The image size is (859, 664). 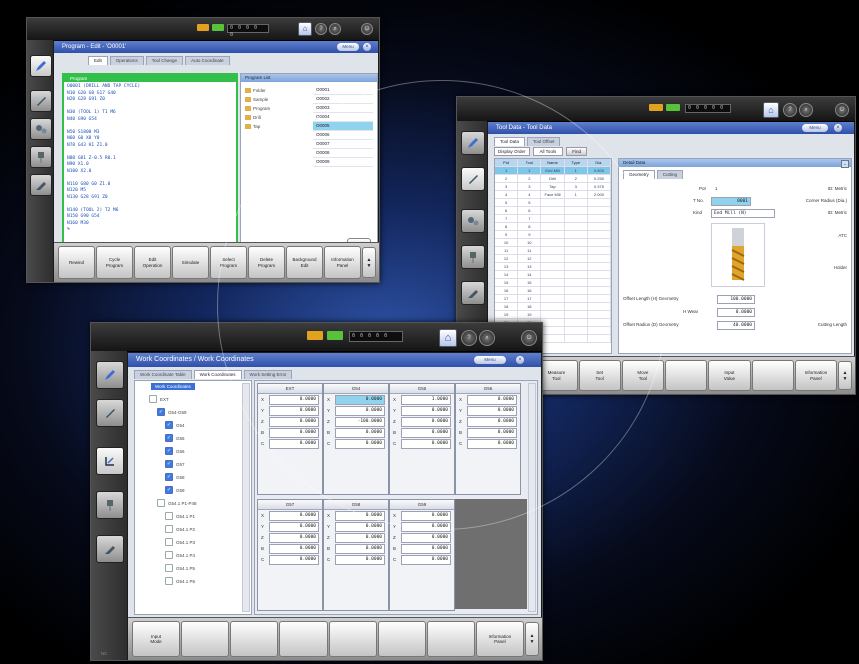 What do you see at coordinates (743, 213) in the screenshot?
I see `kind-field: End Mill (N)` at bounding box center [743, 213].